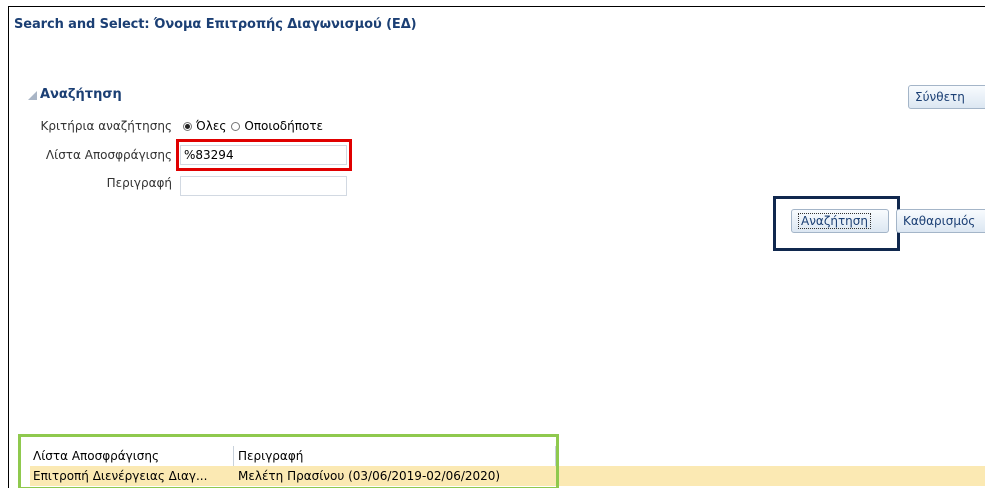 The height and width of the screenshot is (488, 985). I want to click on disclosure-triangle-icon, so click(32, 95).